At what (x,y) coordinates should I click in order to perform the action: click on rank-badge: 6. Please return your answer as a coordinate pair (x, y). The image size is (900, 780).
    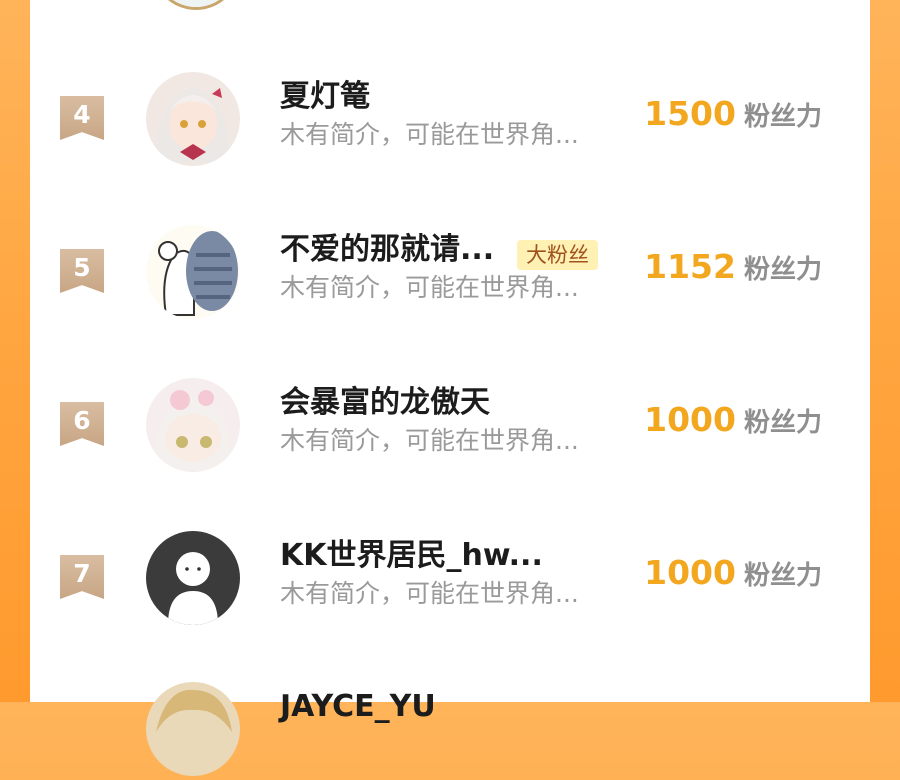
    Looking at the image, I should click on (82, 424).